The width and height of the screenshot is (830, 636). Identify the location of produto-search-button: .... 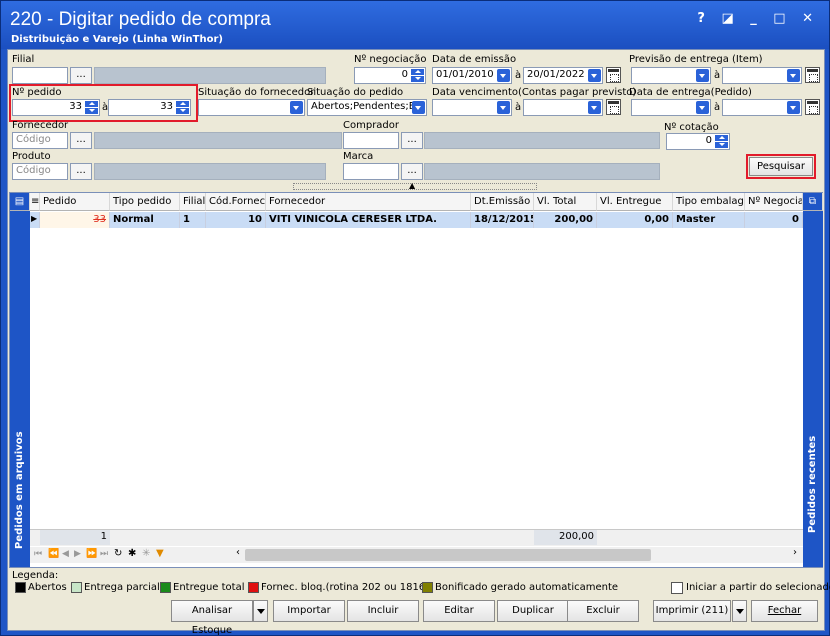
(81, 171).